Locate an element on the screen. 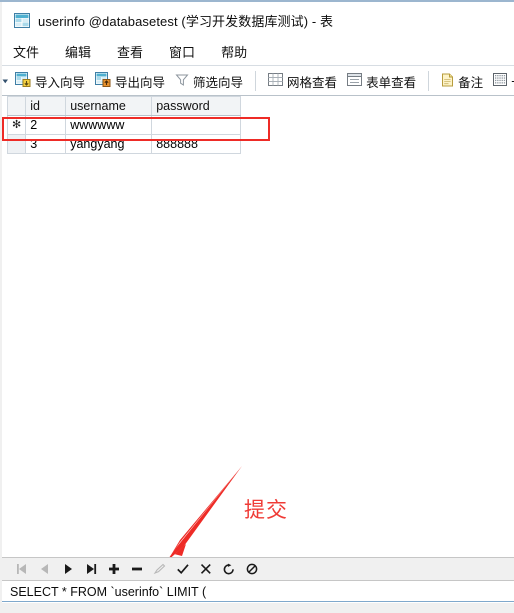  menu-bar-divider is located at coordinates (258, 65).